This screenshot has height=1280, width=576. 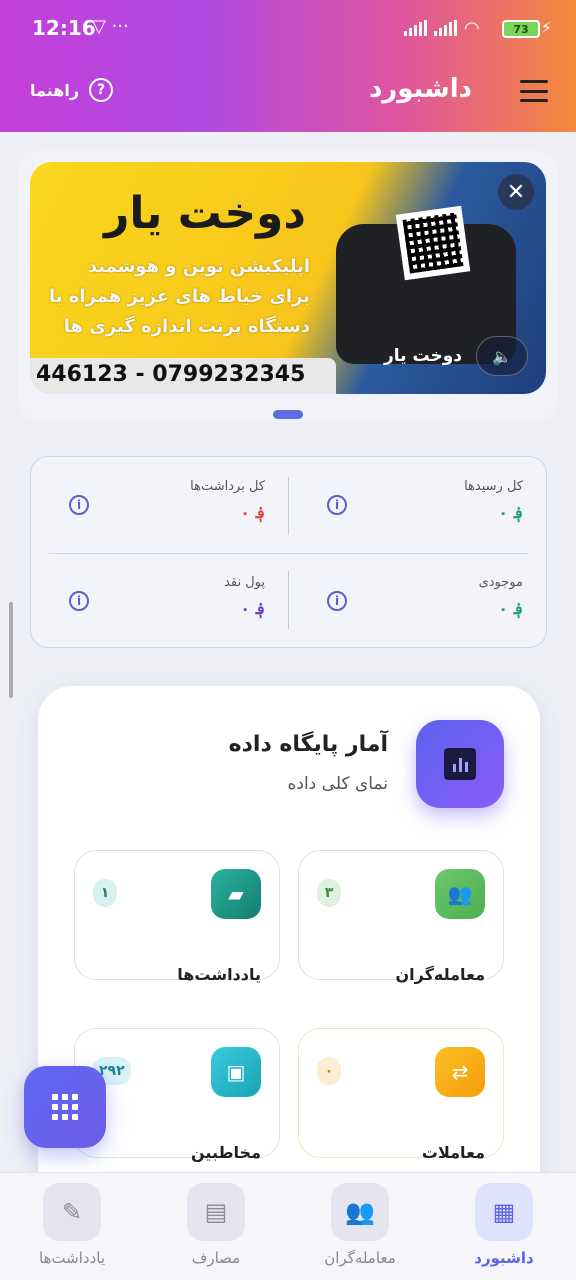 What do you see at coordinates (227, 486) in the screenshot?
I see `total-withdrawals-label: کل برداشت‌ها` at bounding box center [227, 486].